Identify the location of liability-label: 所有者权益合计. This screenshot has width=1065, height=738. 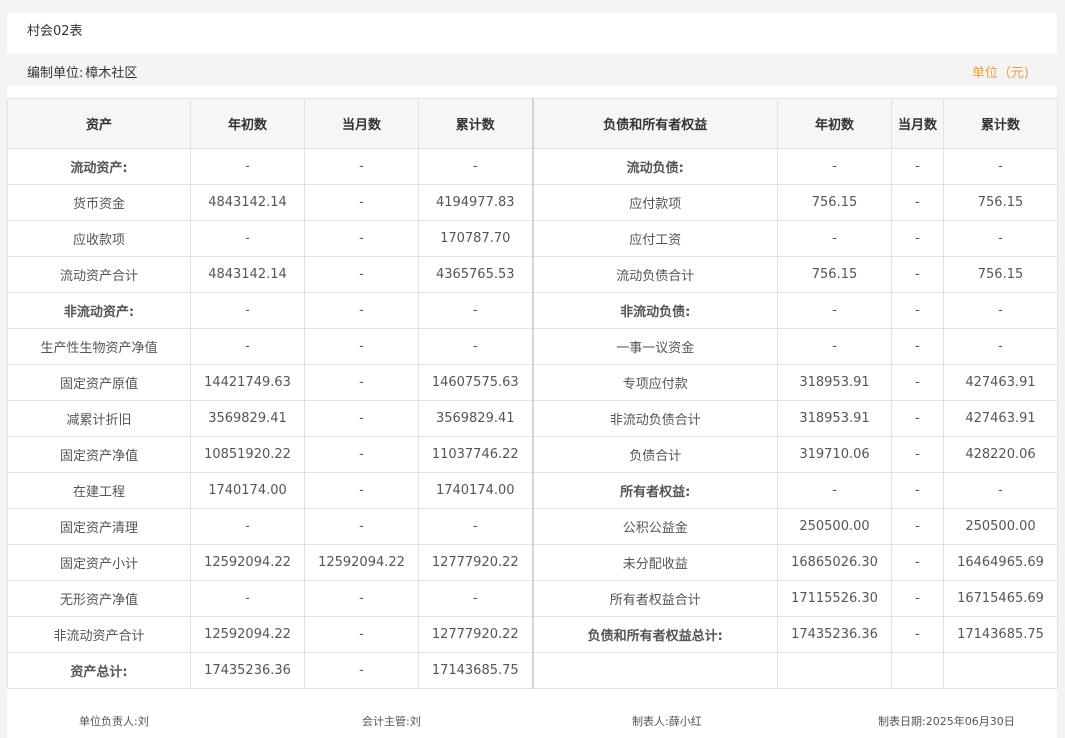
(654, 598).